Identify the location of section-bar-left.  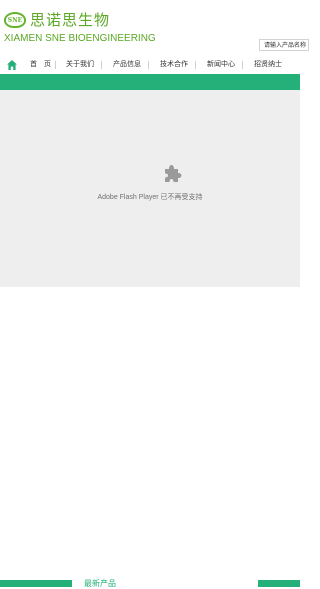
(36, 583).